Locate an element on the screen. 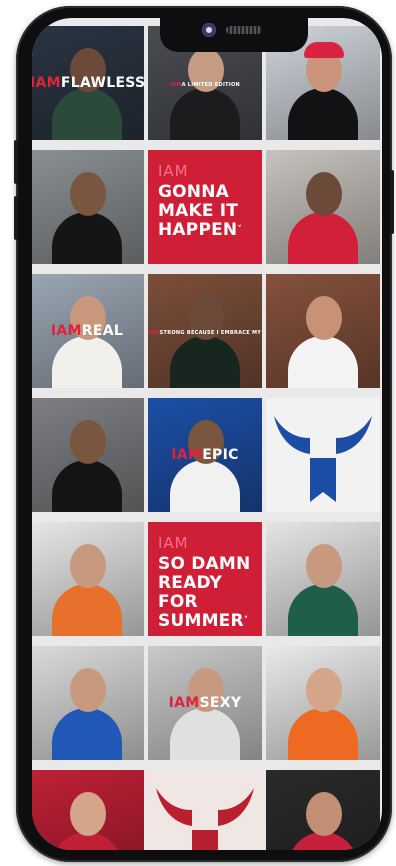 This screenshot has width=396, height=866. post-tile: IAMREAL is located at coordinates (88, 331).